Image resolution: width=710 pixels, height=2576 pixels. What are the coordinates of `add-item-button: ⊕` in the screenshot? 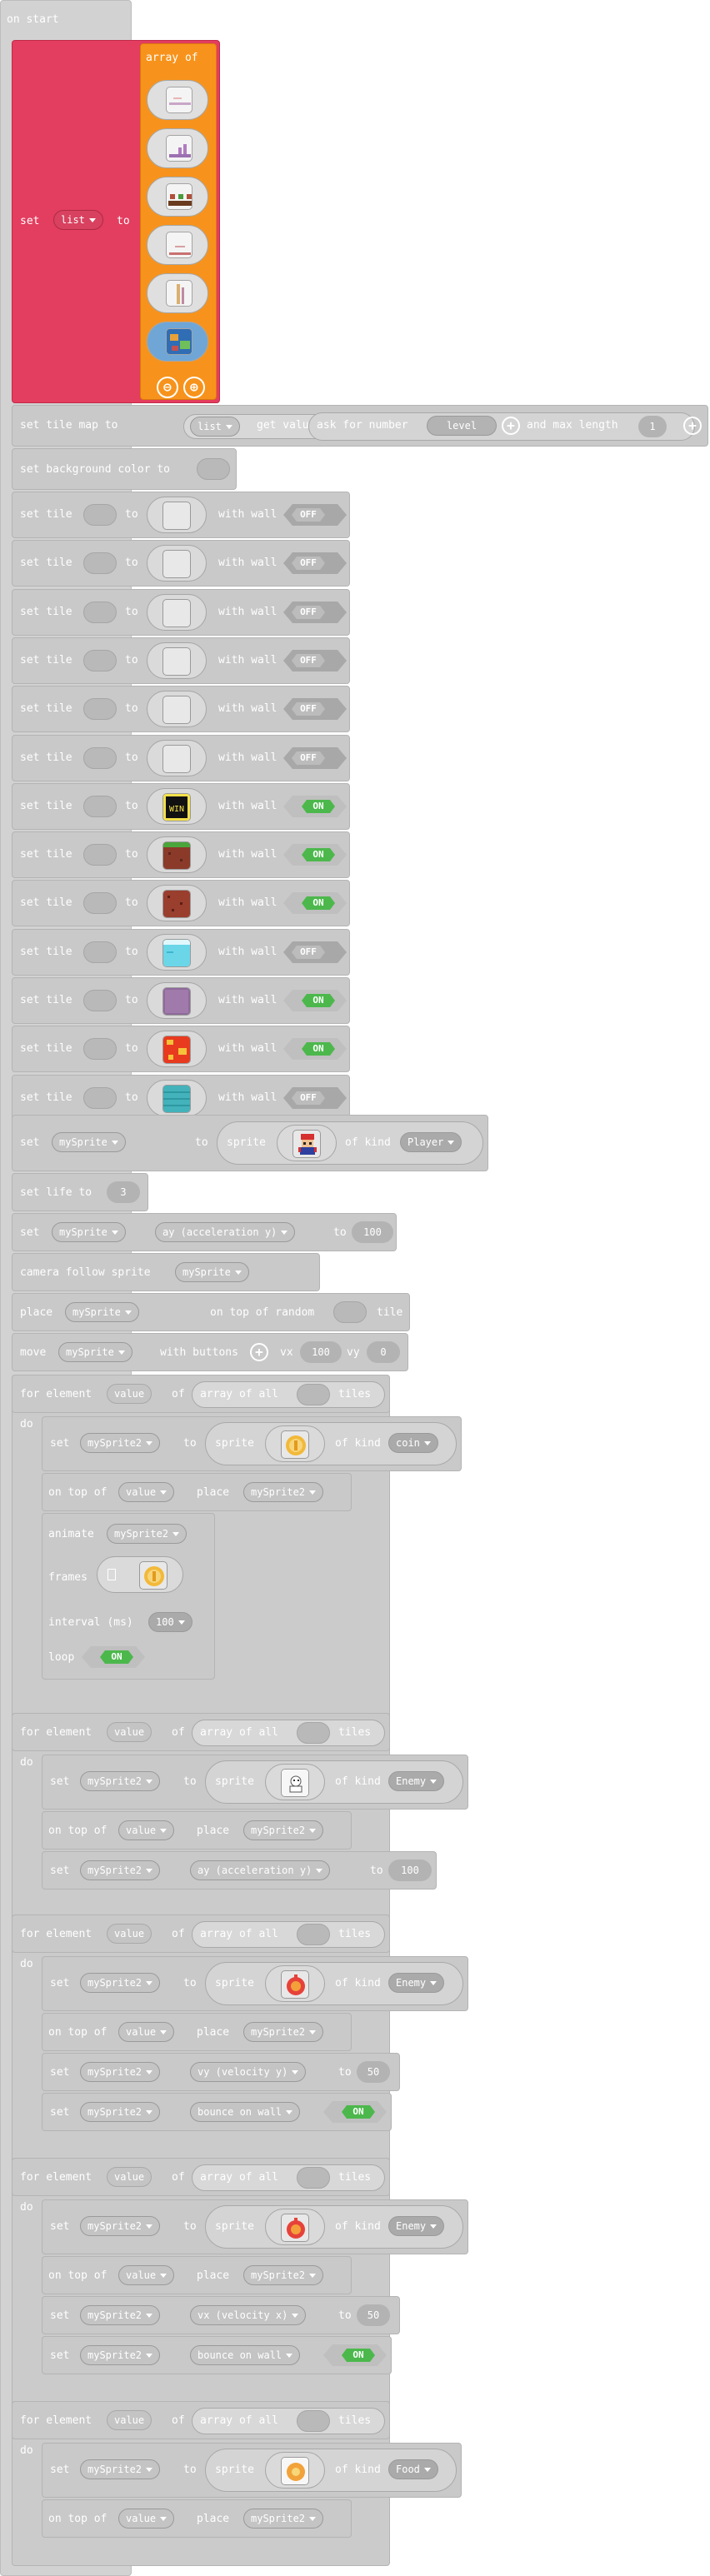 It's located at (194, 387).